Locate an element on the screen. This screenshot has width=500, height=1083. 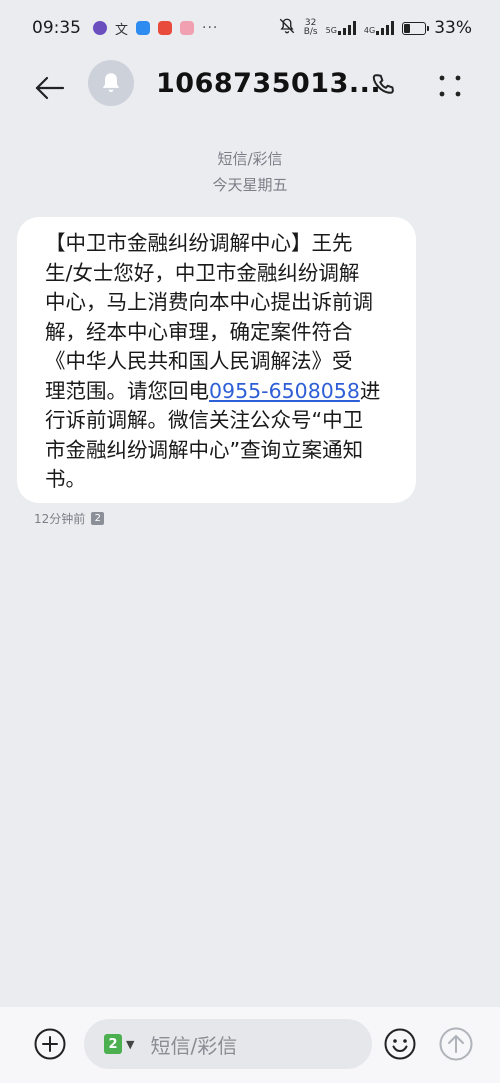
composer-bar: 2 ▼ 短信/彩信 is located at coordinates (250, 1045).